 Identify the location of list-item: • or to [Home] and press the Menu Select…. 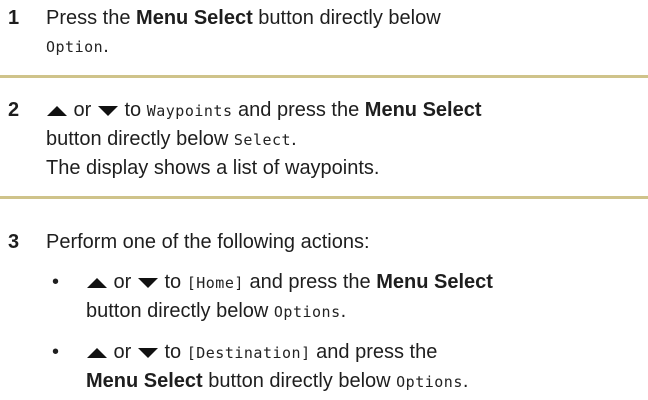
(344, 297).